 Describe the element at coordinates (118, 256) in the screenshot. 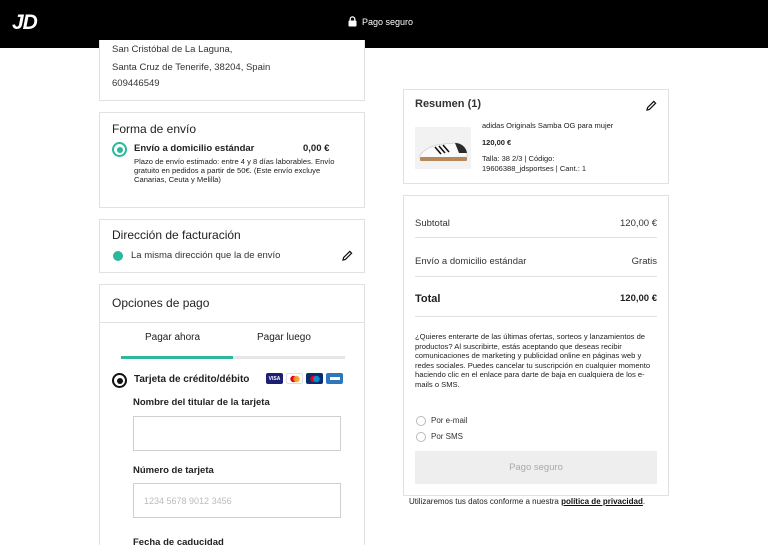

I see `billing-check-icon` at that location.